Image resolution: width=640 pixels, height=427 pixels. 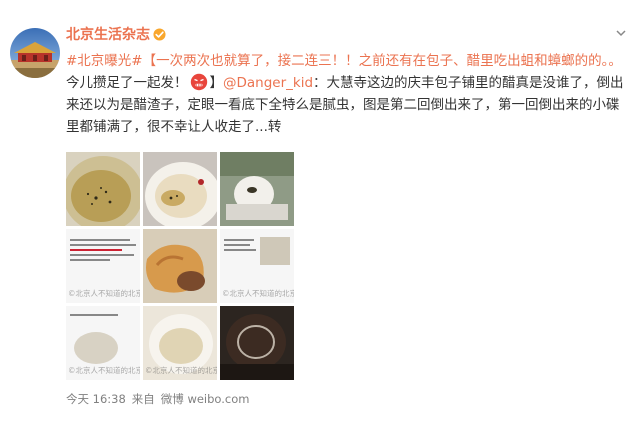 I want to click on forward-label: 转, so click(x=274, y=127).